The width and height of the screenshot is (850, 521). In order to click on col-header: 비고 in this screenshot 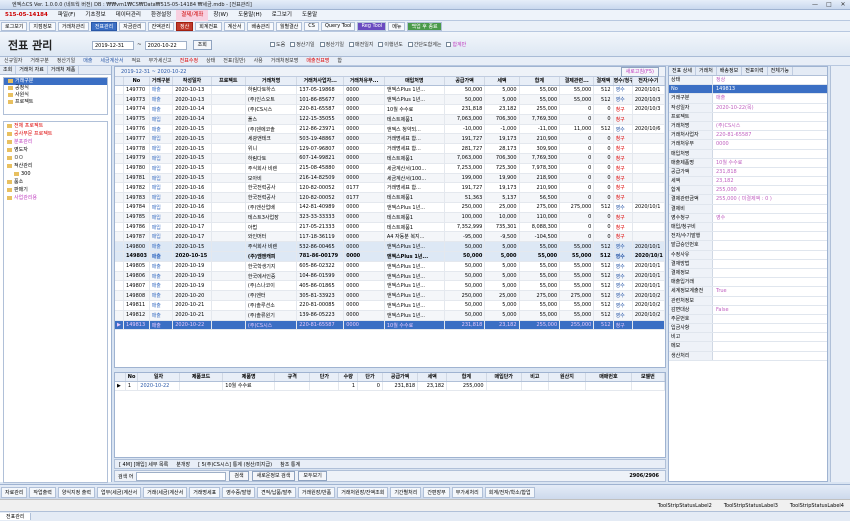, I will do `click(535, 377)`.